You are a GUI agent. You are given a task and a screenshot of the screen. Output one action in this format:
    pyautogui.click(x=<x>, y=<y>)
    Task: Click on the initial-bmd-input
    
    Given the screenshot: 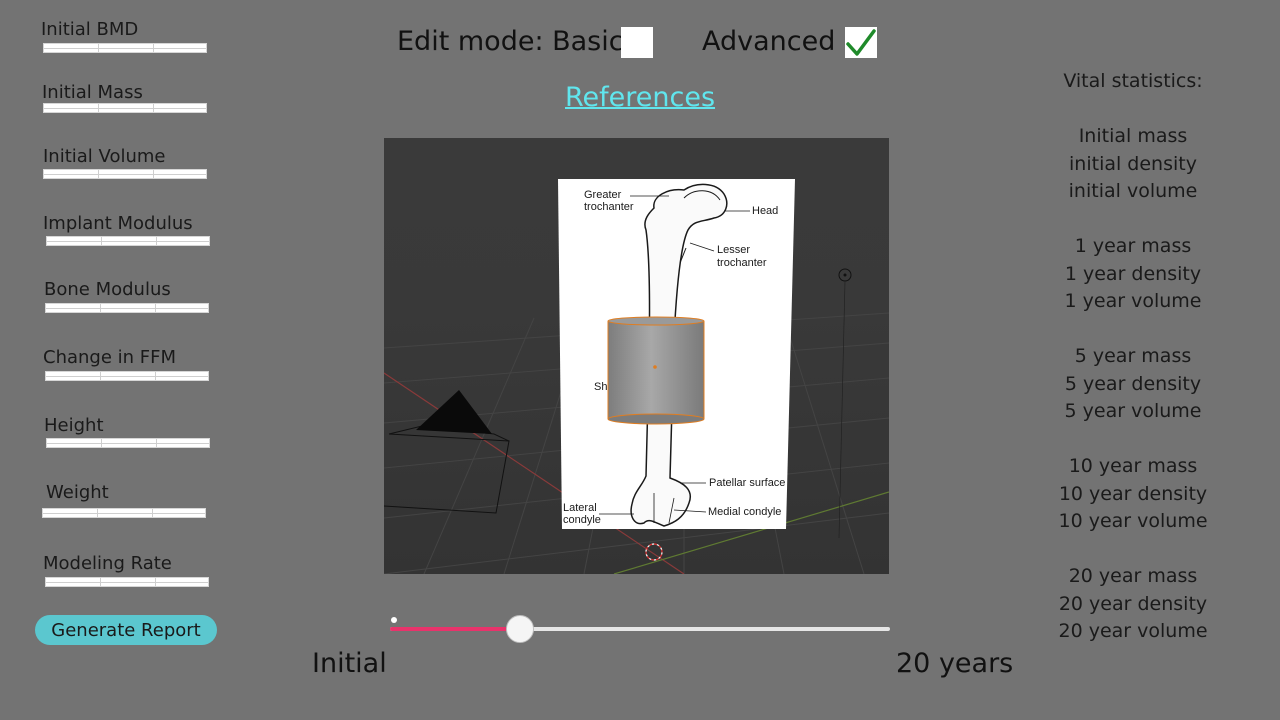 What is the action you would take?
    pyautogui.click(x=125, y=48)
    